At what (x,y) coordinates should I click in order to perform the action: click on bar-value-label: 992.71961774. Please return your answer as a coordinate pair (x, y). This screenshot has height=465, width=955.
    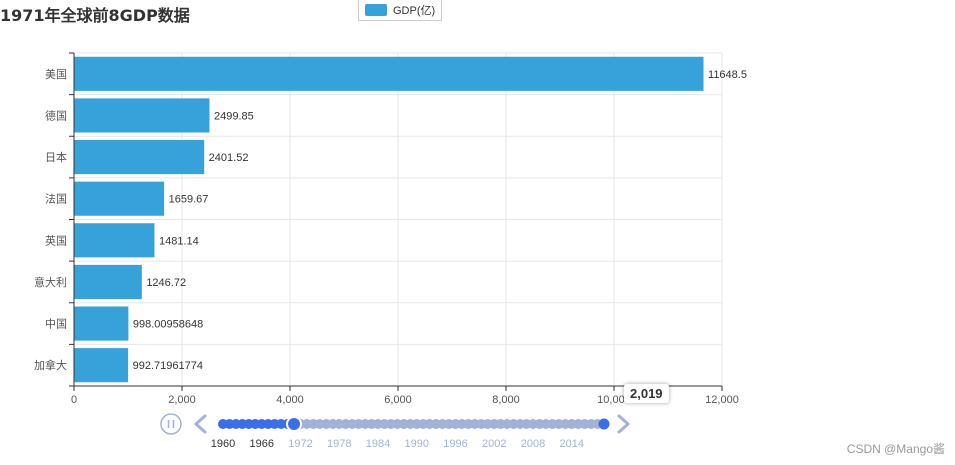
    Looking at the image, I should click on (168, 366).